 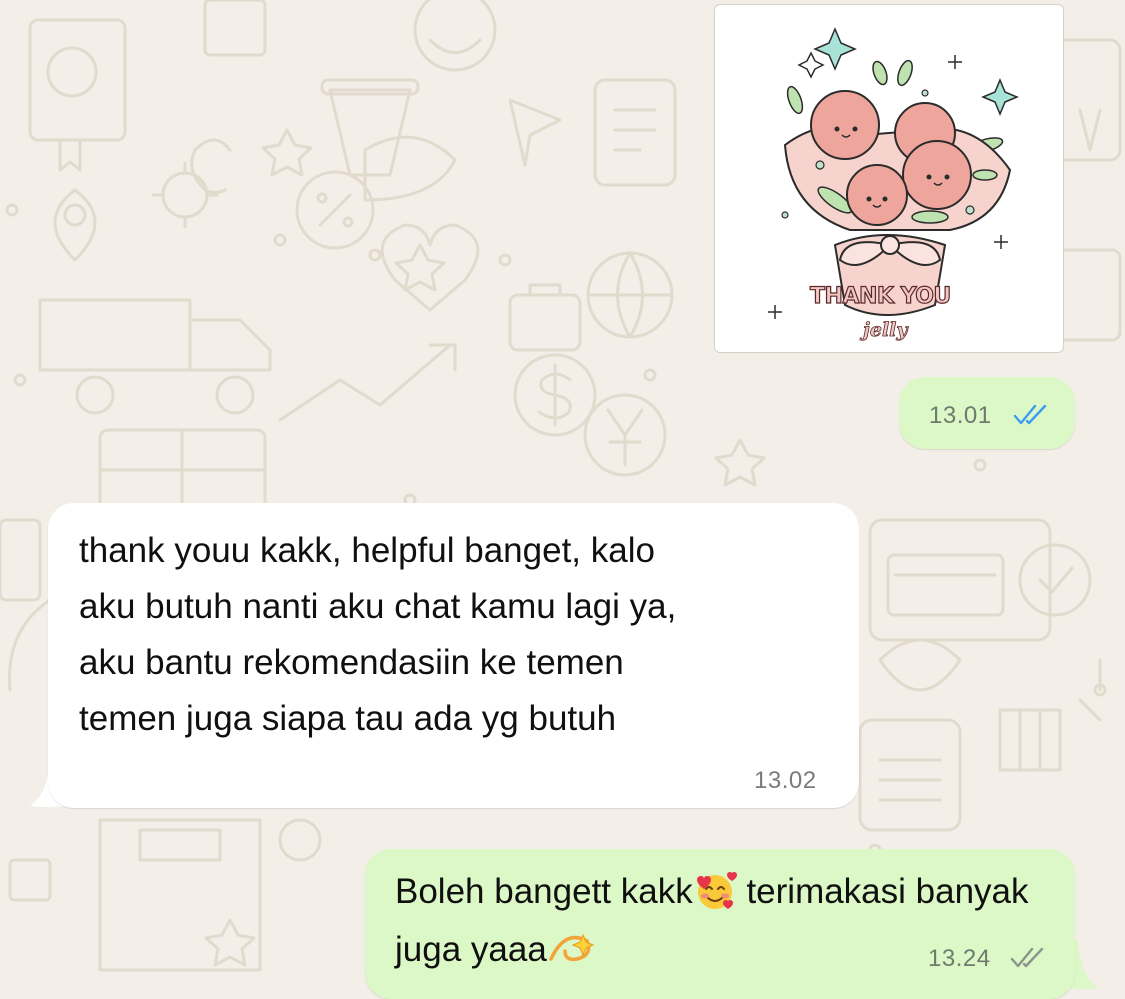 I want to click on smiling-face-with-hearts-emoji-icon, so click(x=716, y=890).